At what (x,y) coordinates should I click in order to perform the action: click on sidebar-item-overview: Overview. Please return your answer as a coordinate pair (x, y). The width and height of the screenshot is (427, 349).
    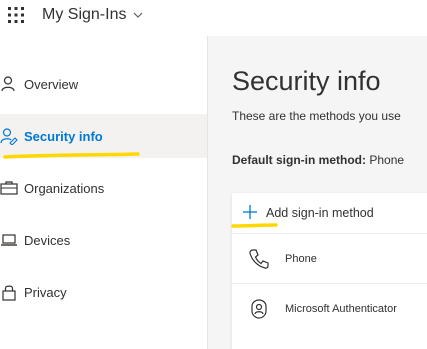
    Looking at the image, I should click on (103, 84).